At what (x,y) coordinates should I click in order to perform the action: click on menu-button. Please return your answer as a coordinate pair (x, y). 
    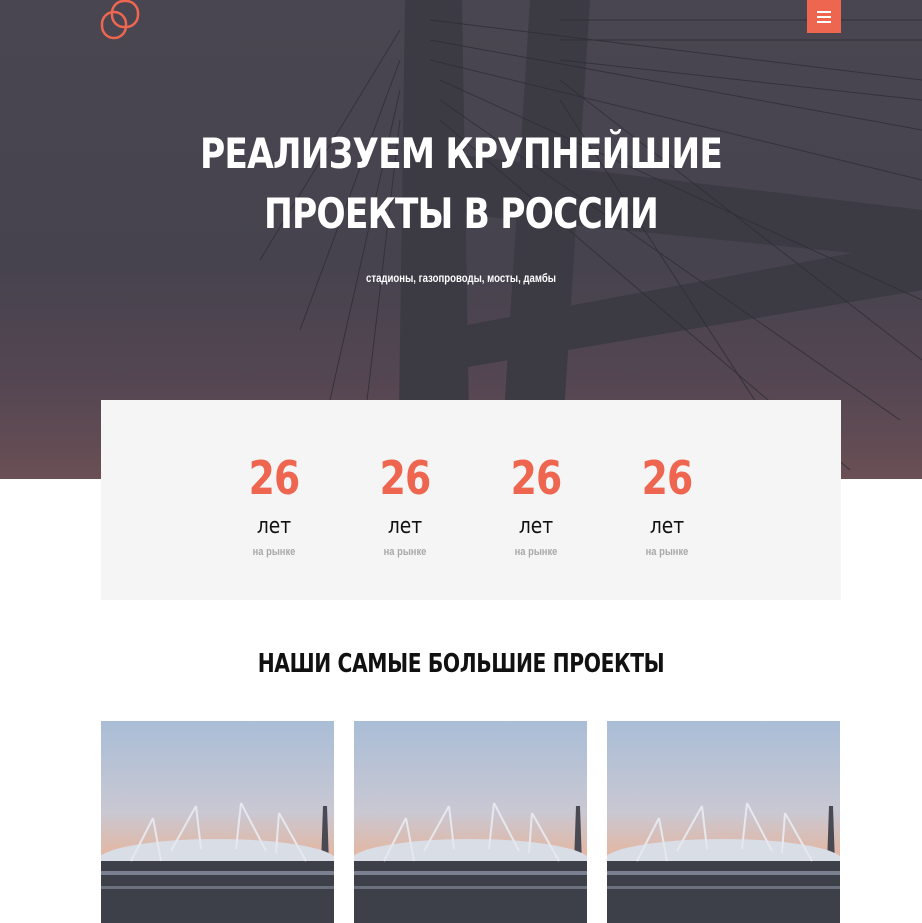
    Looking at the image, I should click on (824, 16).